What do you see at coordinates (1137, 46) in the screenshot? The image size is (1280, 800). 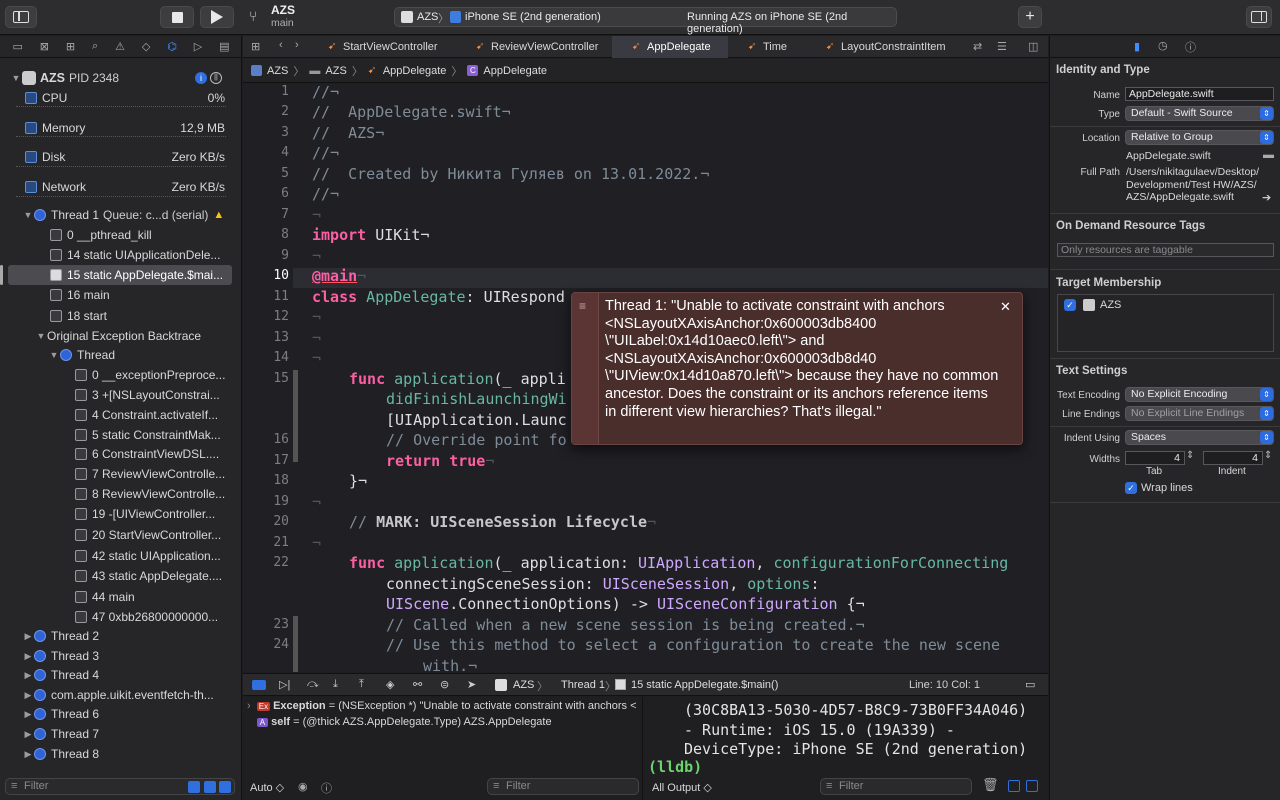 I see `file-icon: ▮` at bounding box center [1137, 46].